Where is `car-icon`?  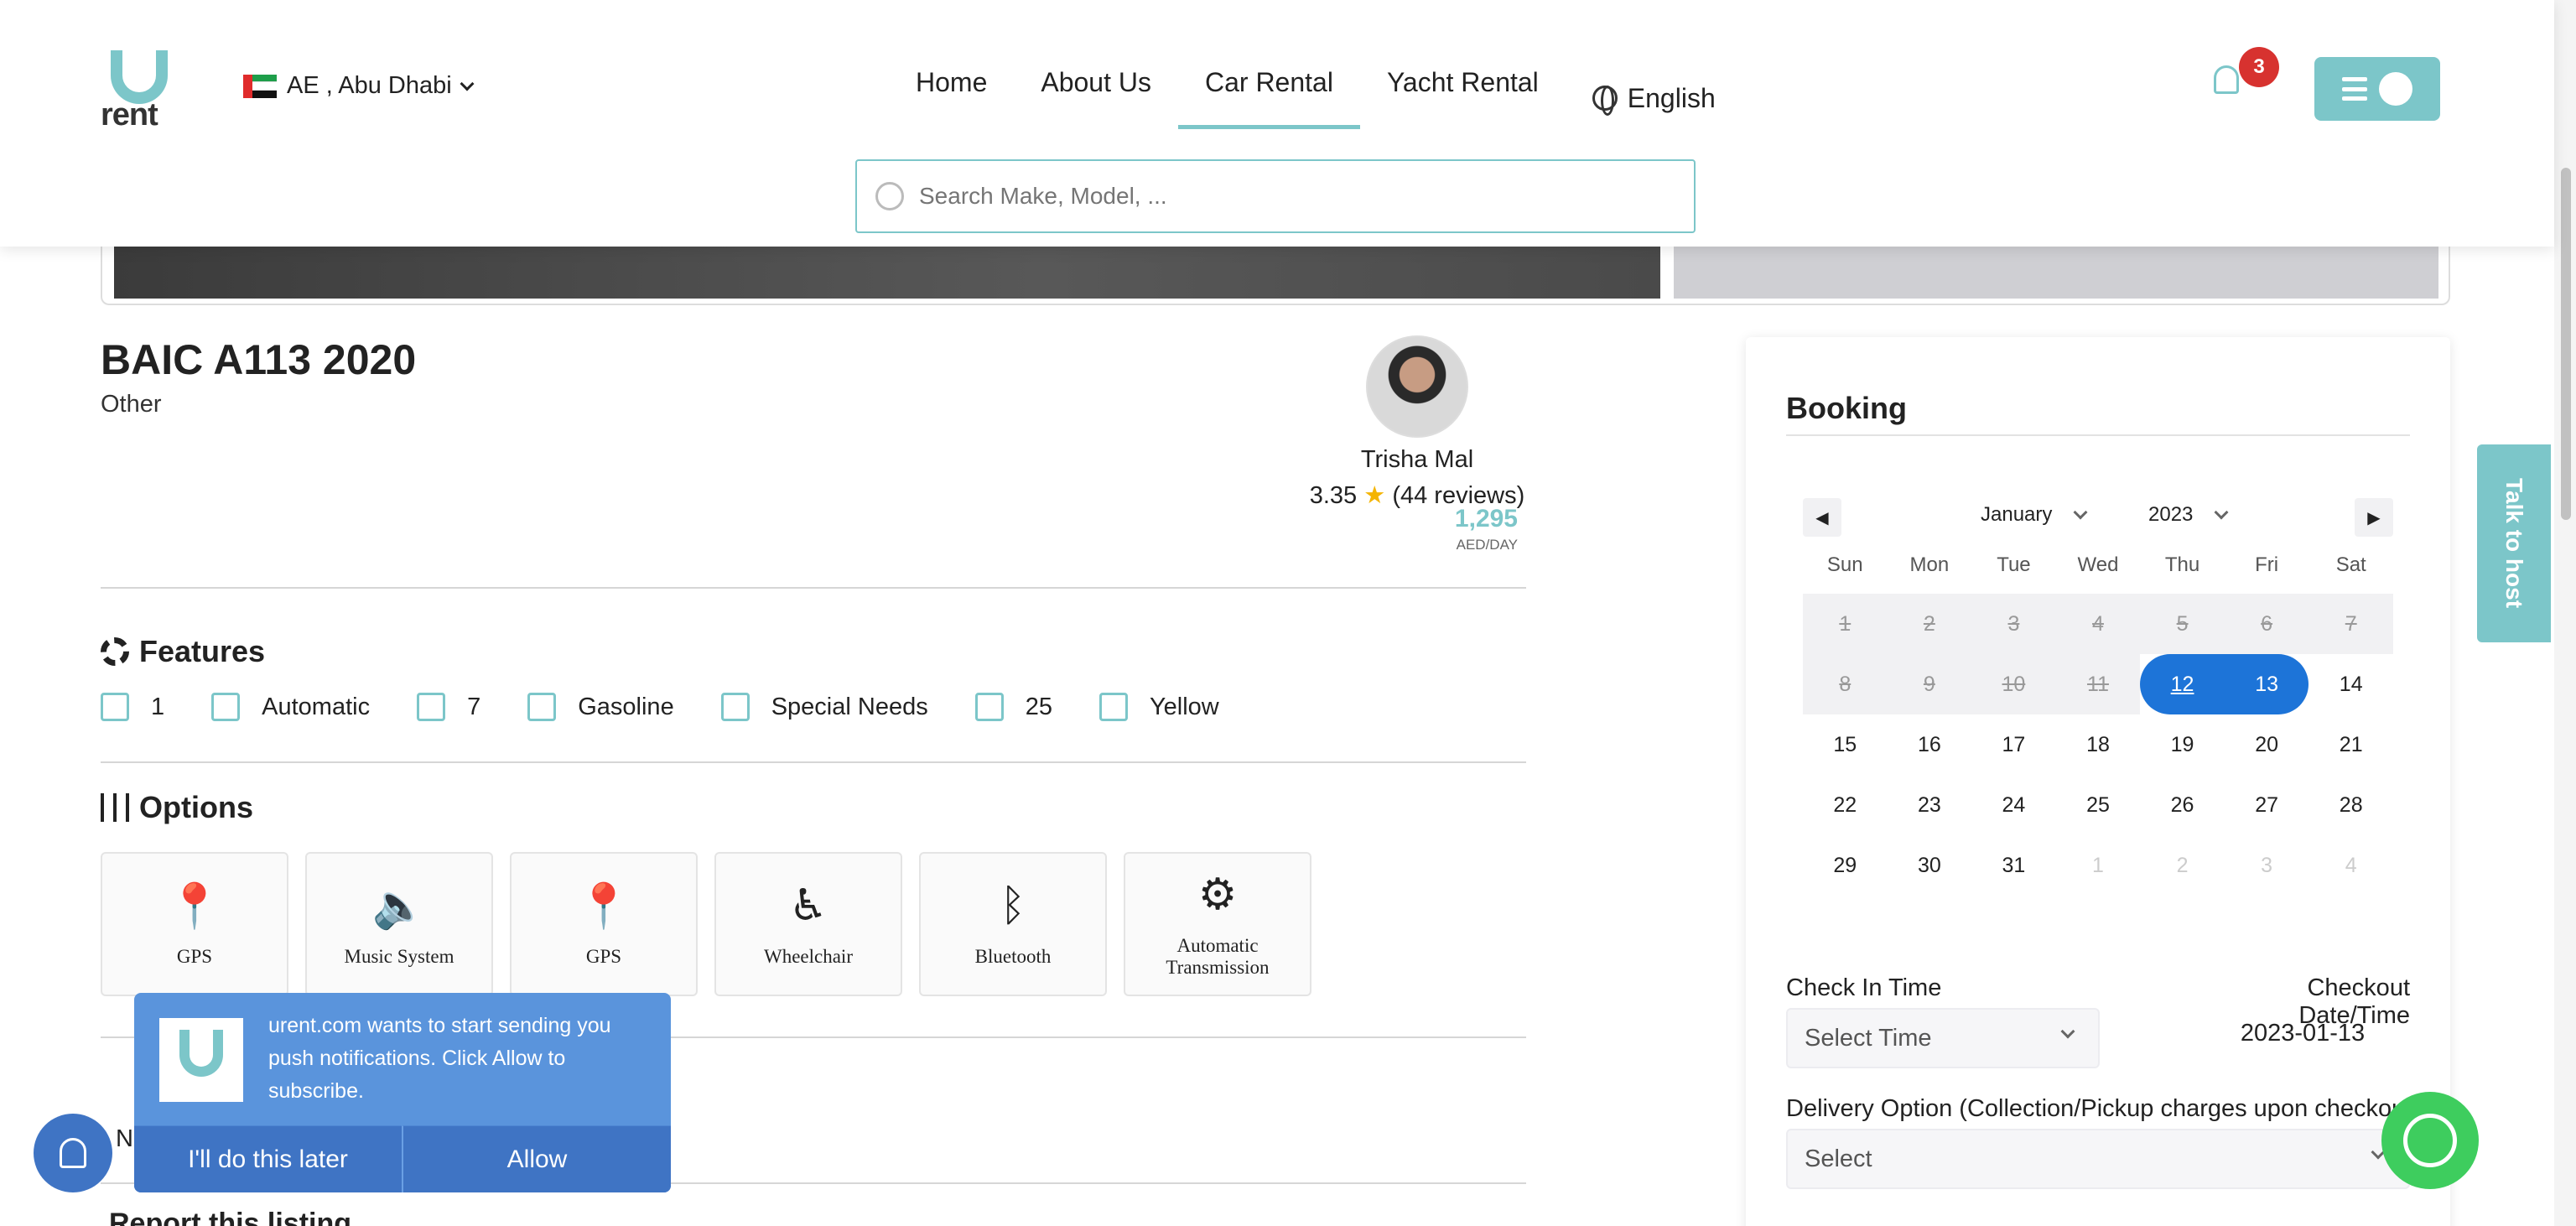 car-icon is located at coordinates (735, 707).